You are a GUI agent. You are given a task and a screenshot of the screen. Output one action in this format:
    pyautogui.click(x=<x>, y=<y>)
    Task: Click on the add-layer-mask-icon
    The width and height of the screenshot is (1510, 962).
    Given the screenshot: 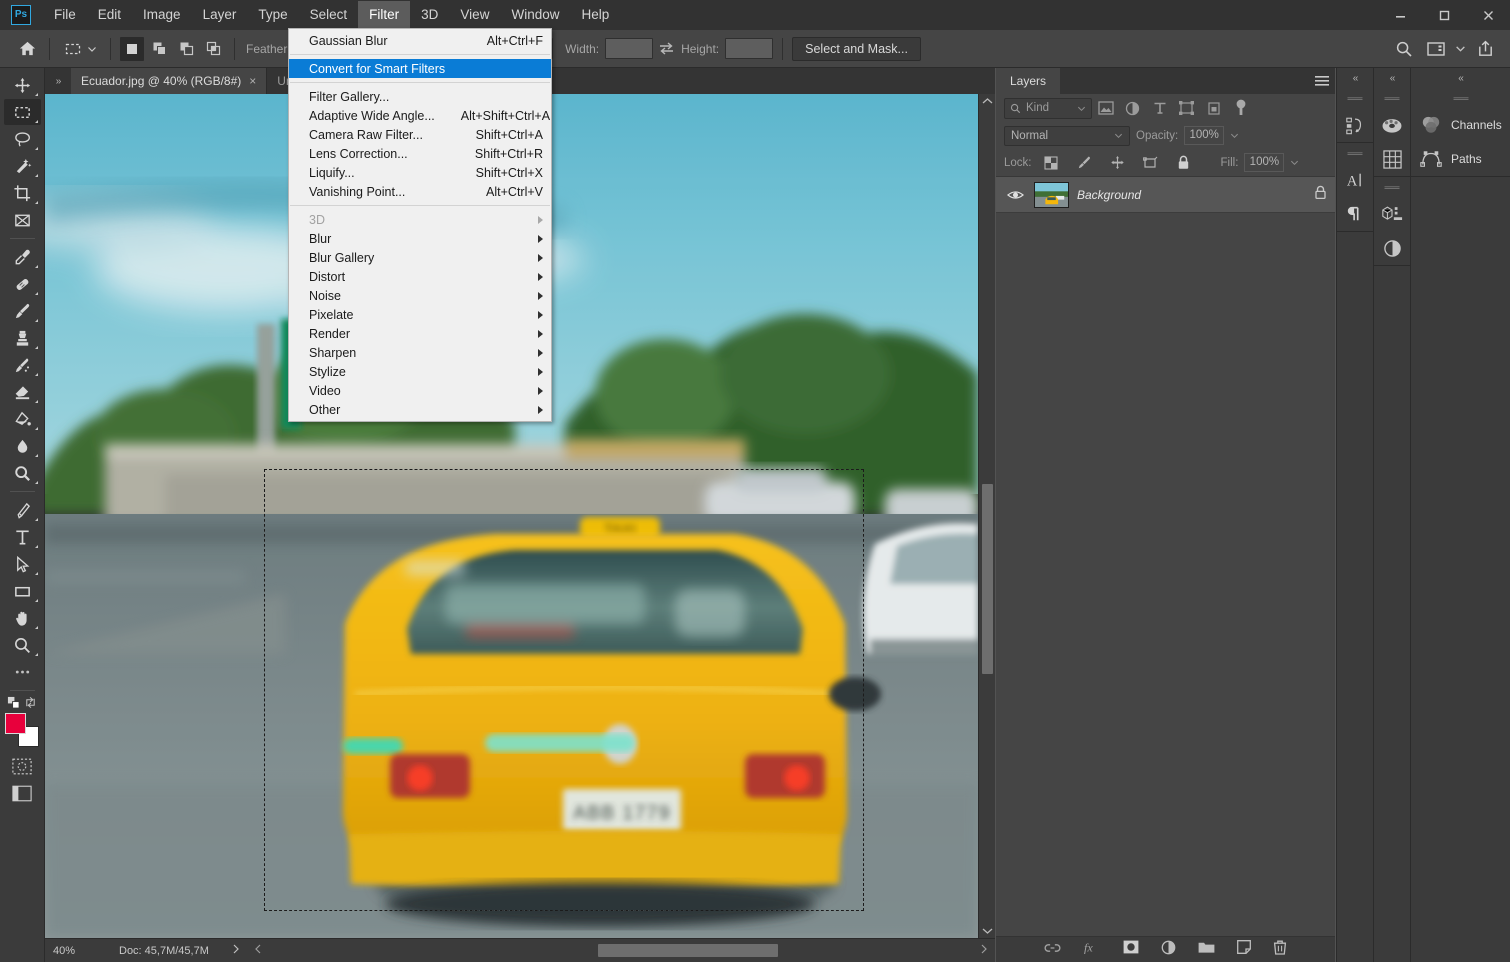 What is the action you would take?
    pyautogui.click(x=1131, y=949)
    